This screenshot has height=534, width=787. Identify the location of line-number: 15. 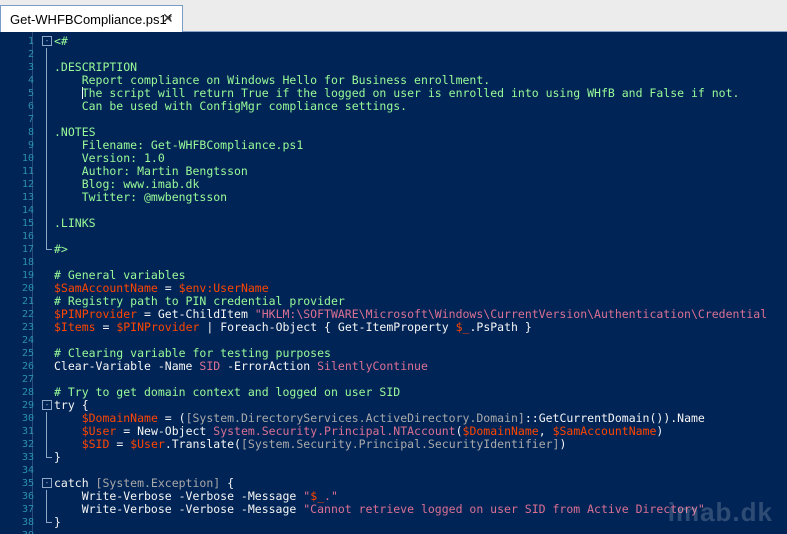
(27, 223).